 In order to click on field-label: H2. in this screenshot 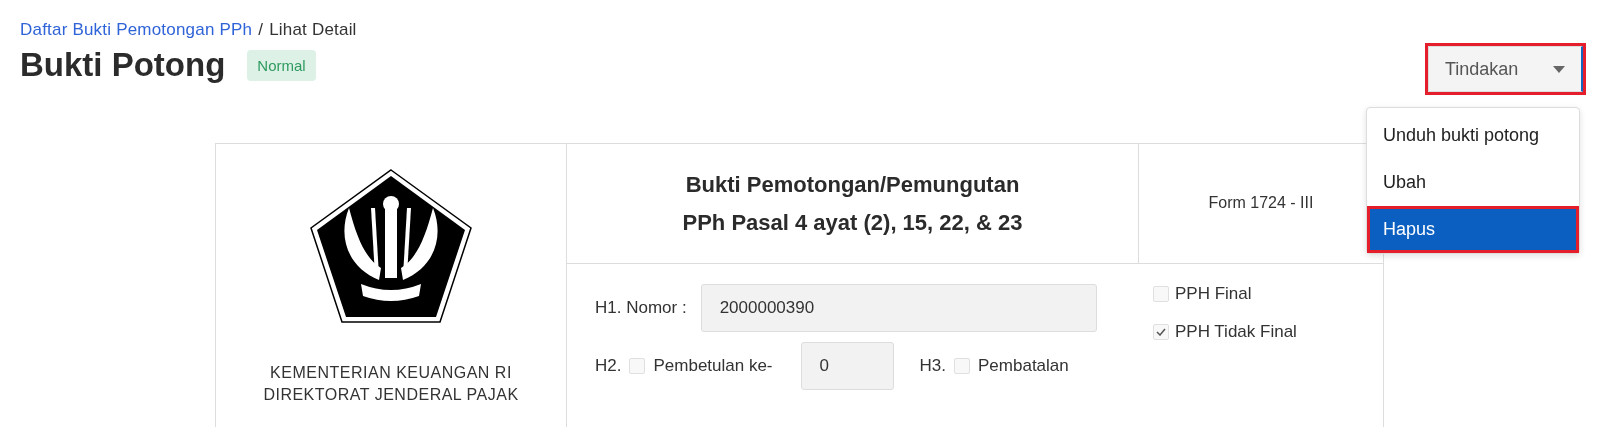, I will do `click(608, 366)`.